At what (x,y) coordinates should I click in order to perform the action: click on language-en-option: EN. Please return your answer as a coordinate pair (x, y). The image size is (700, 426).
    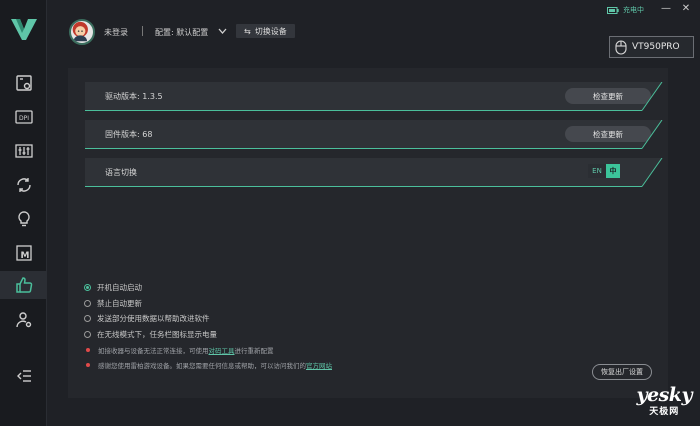
    Looking at the image, I should click on (597, 171).